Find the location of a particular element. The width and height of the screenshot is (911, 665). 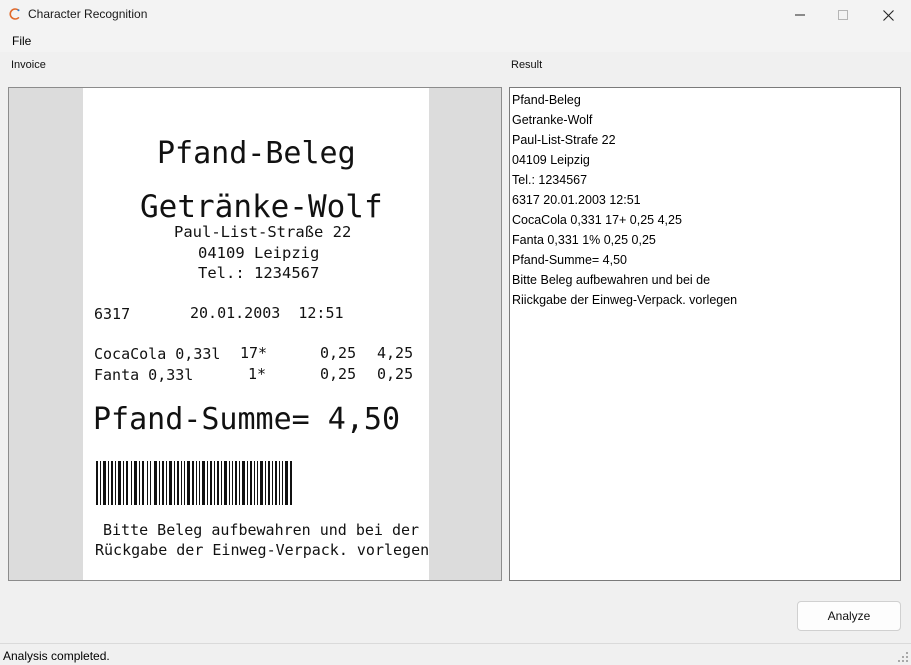

receipt-footer-line-2: Rückgabe der Einweg-Verpack. vorlegen is located at coordinates (262, 550).